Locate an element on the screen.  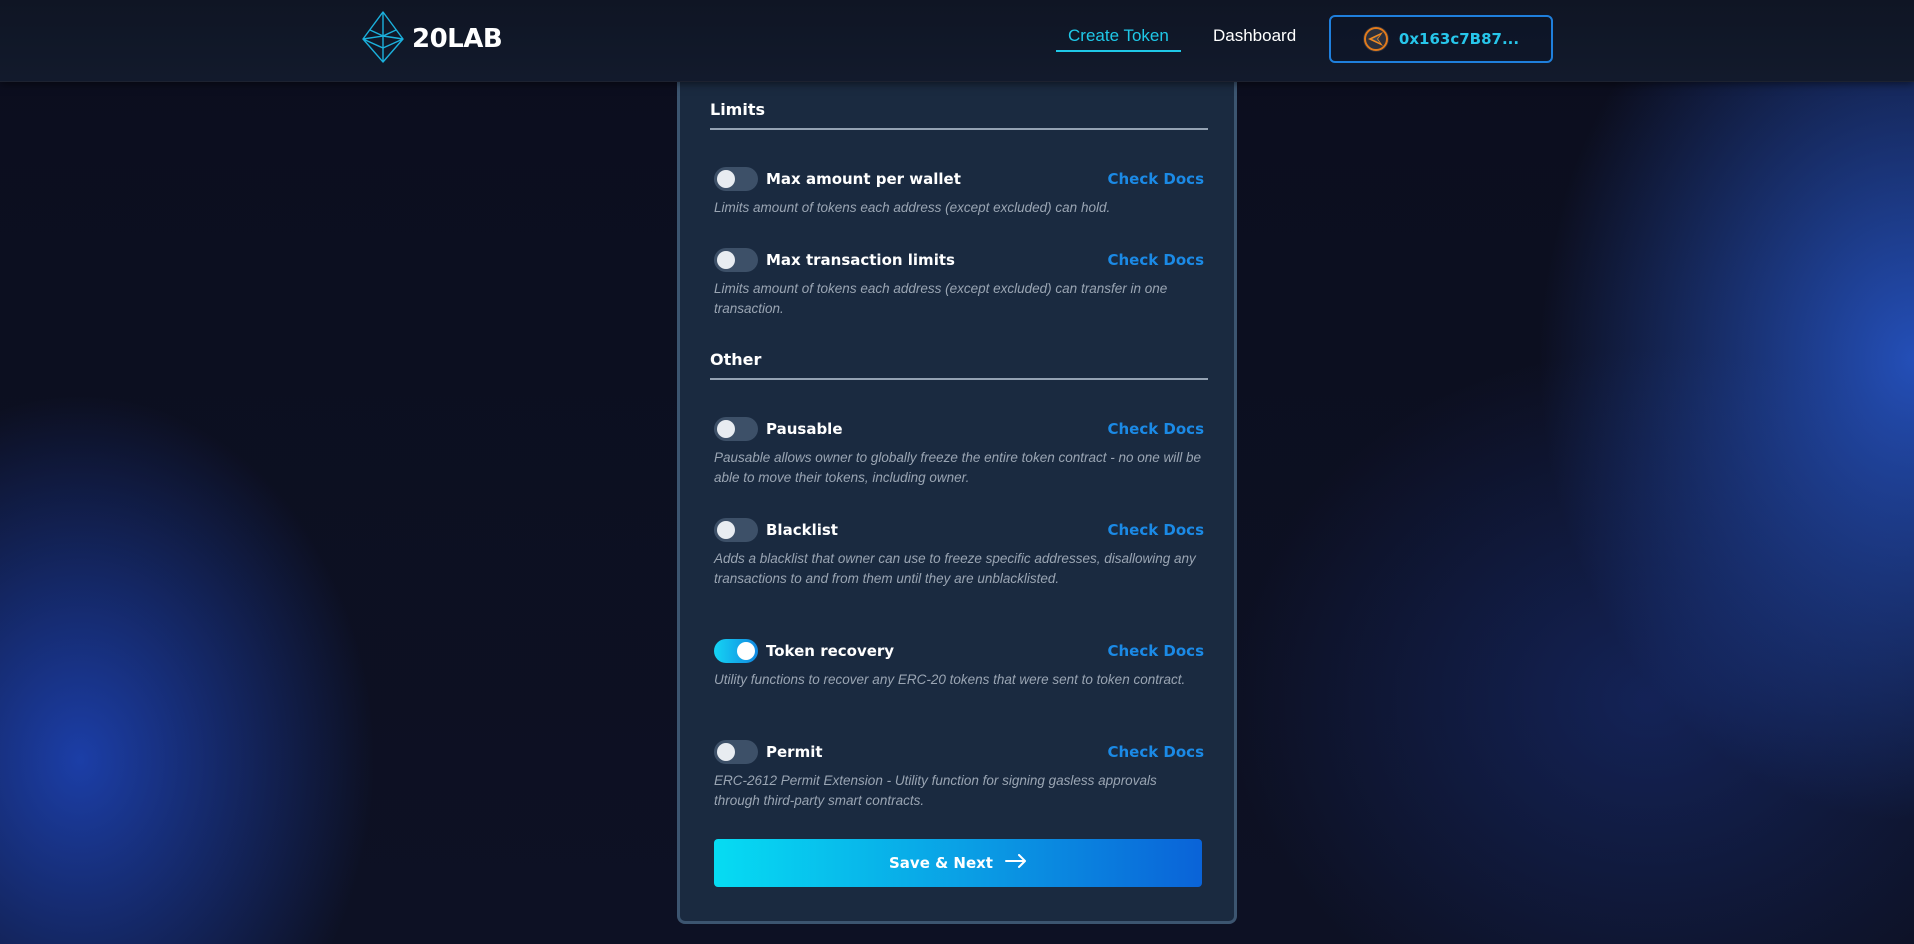
save-next-button: Save & Next is located at coordinates (958, 863).